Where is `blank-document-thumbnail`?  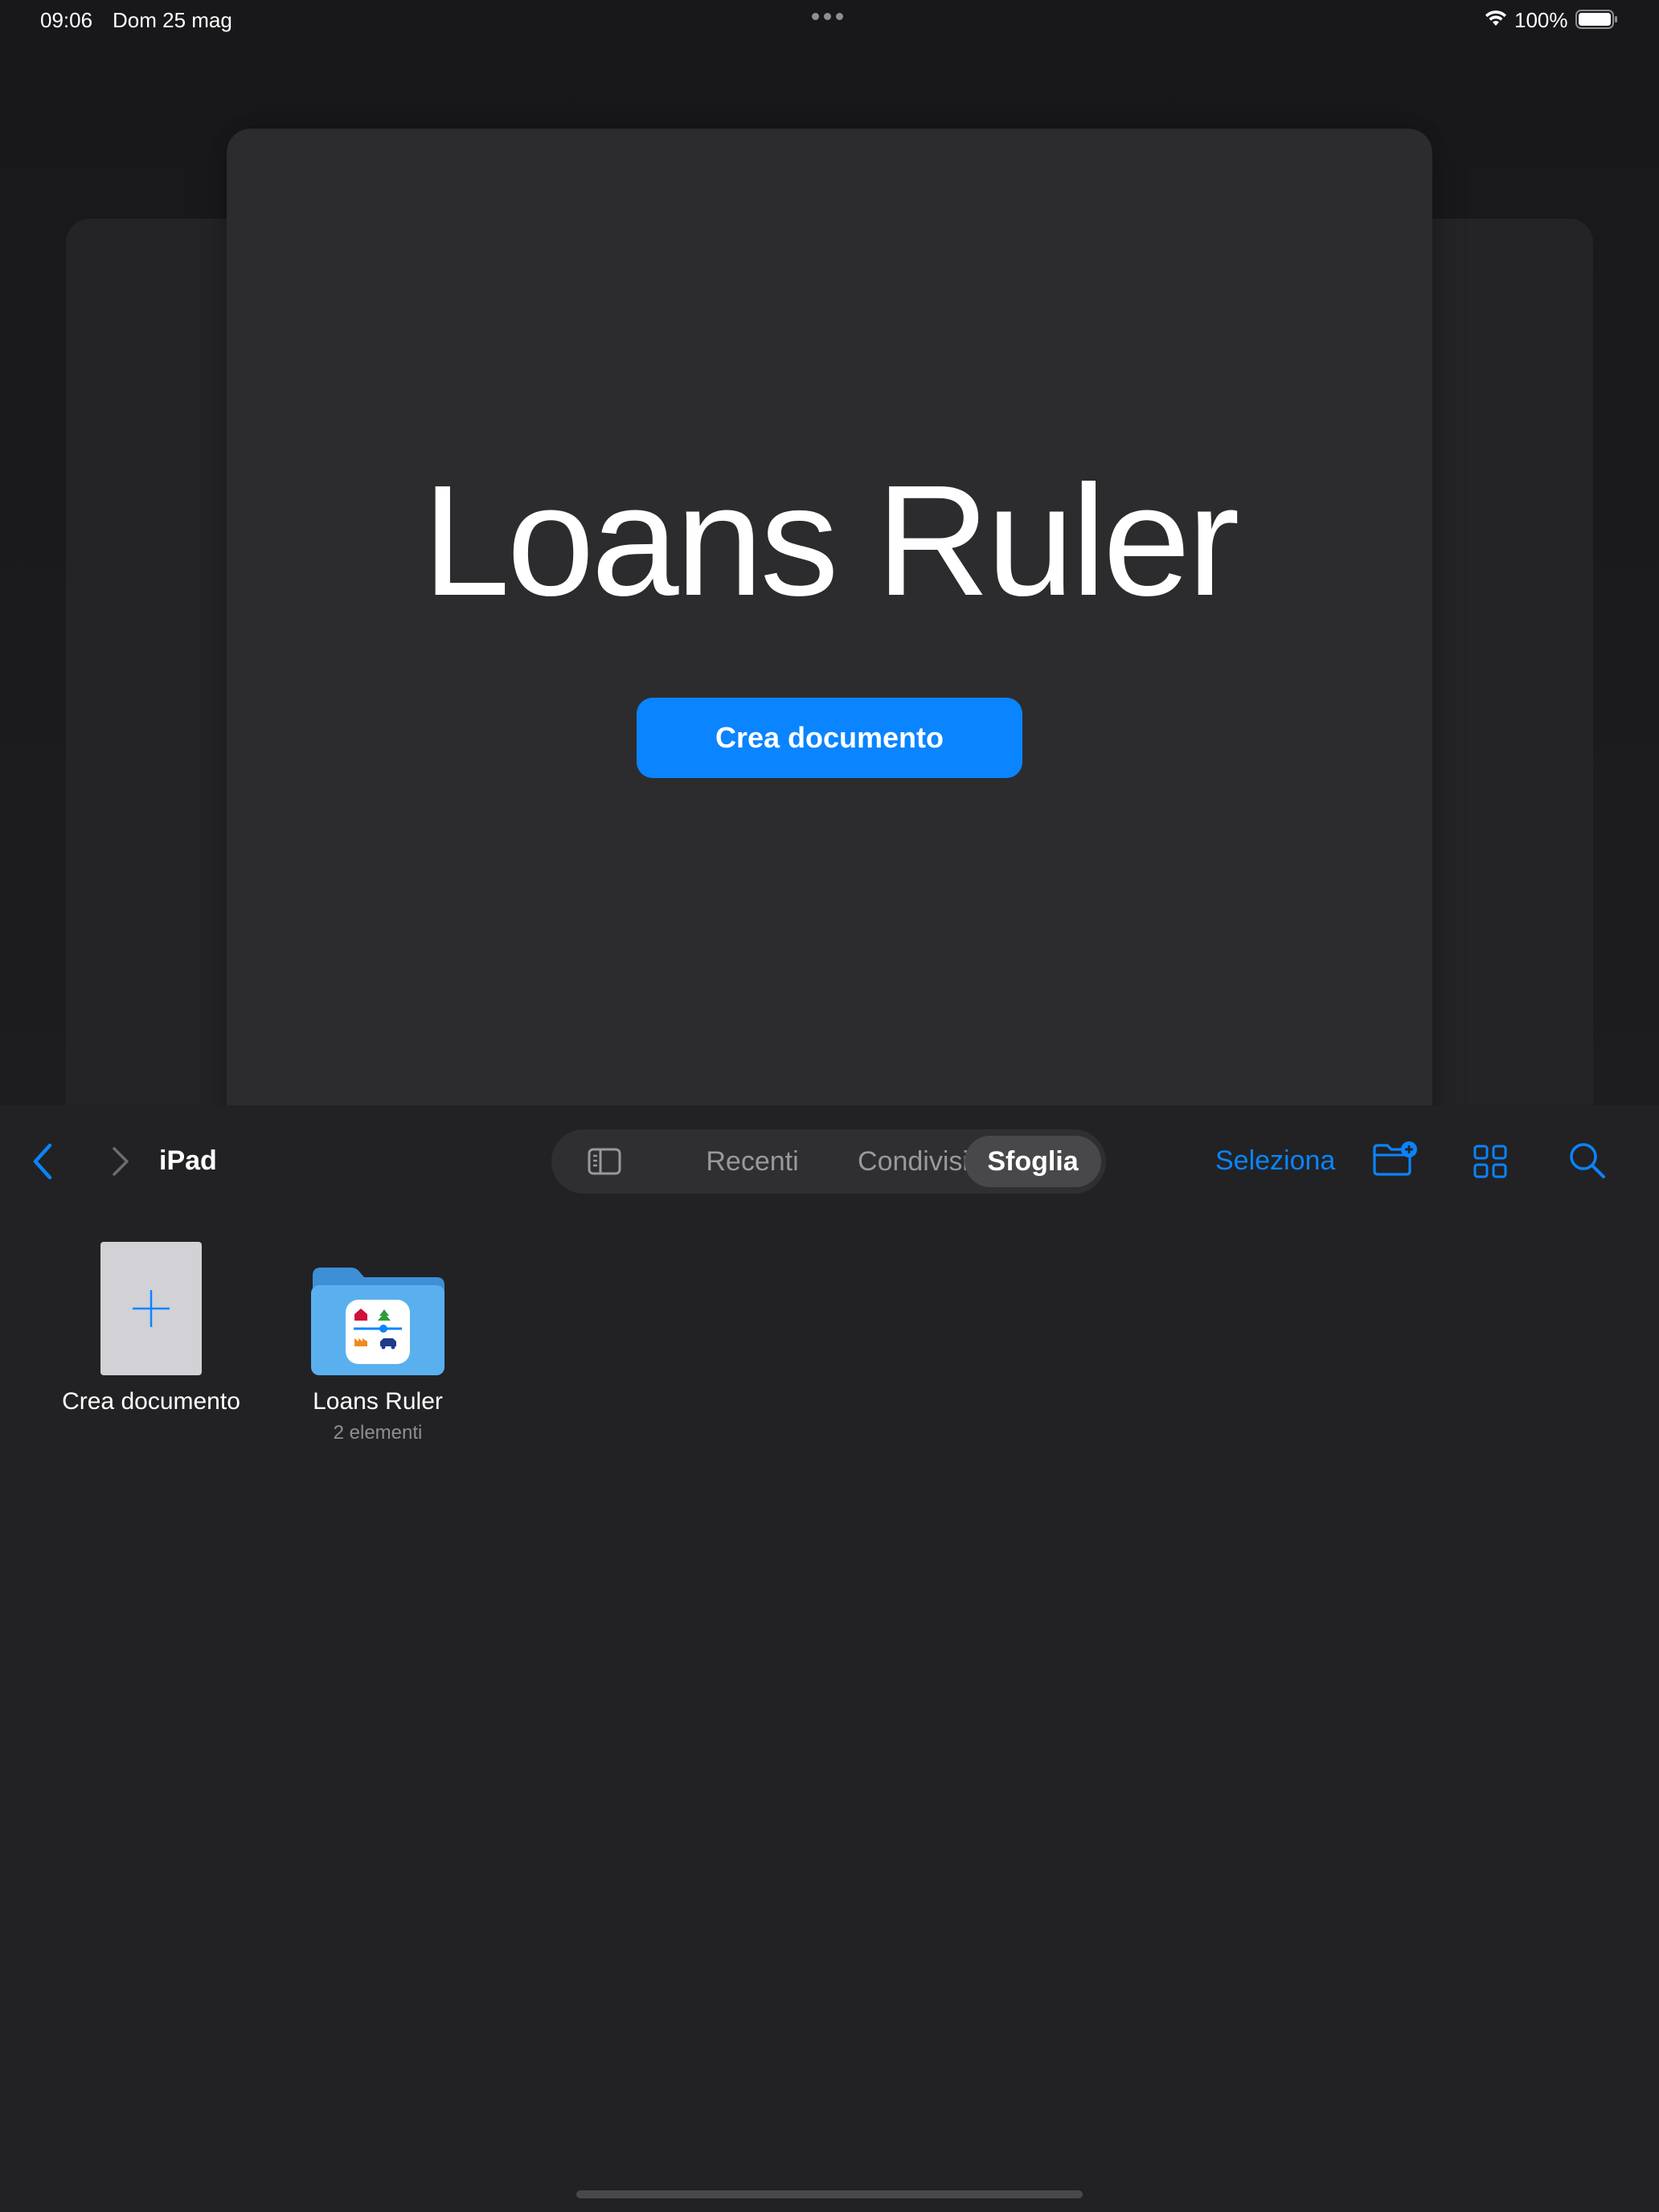
blank-document-thumbnail is located at coordinates (151, 1308).